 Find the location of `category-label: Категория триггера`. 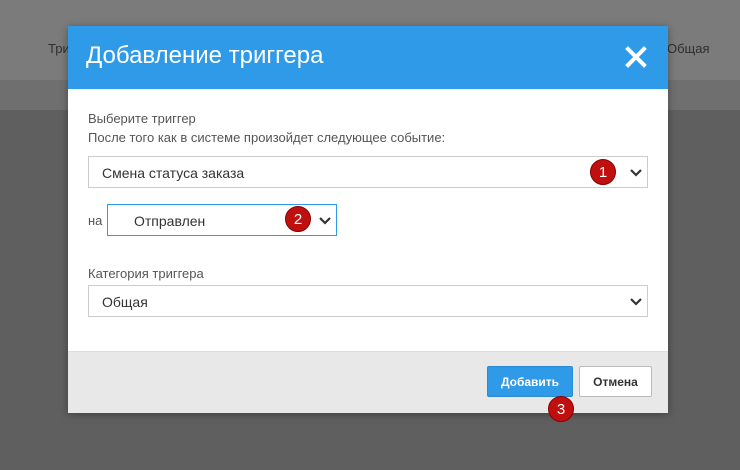

category-label: Категория триггера is located at coordinates (146, 273).